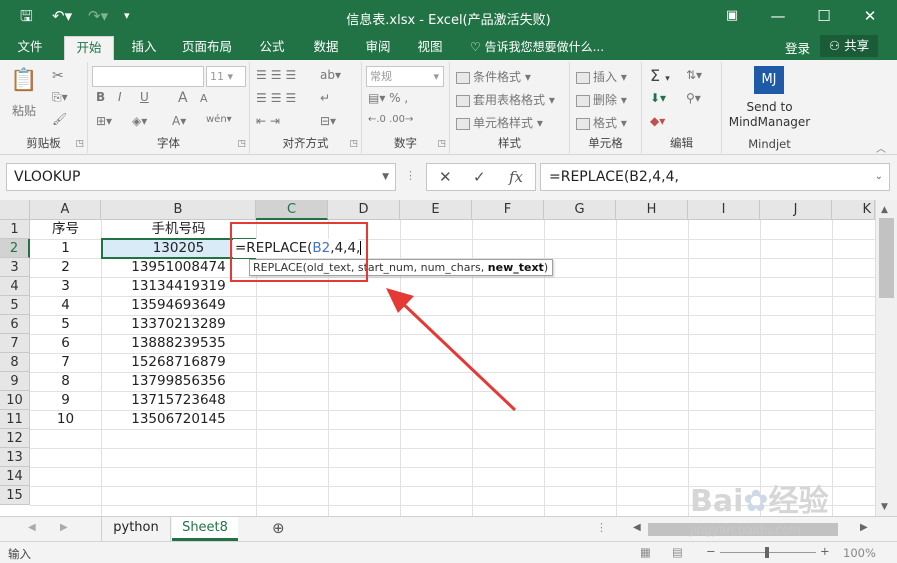 The image size is (897, 563). Describe the element at coordinates (693, 98) in the screenshot. I see `find-select-icon: ⚲▾` at that location.